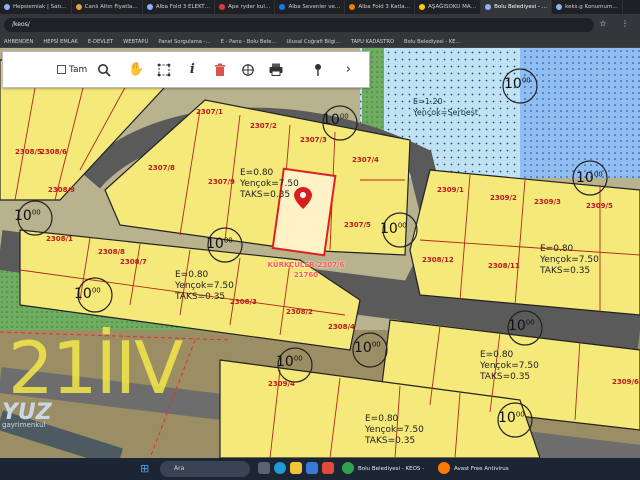 This screenshot has width=640, height=480. Describe the element at coordinates (72, 70) in the screenshot. I see `full-checkbox-group: Tam` at that location.